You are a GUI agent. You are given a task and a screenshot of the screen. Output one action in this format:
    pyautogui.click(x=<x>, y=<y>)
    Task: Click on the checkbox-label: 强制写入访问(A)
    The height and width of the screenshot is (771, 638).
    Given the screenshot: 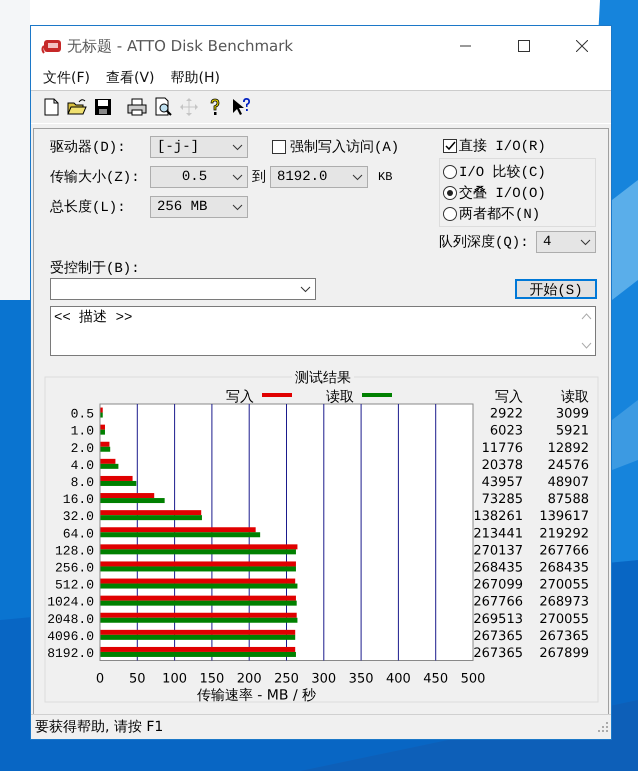 What is the action you would take?
    pyautogui.click(x=345, y=147)
    